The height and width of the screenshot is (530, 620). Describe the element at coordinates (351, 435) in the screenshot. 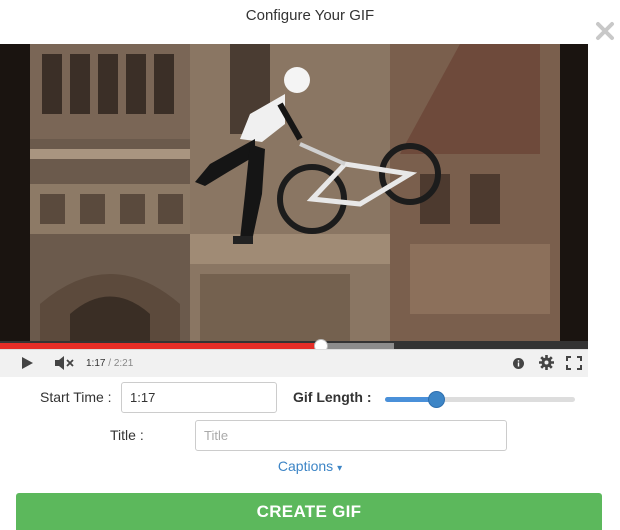

I see `title-input` at that location.